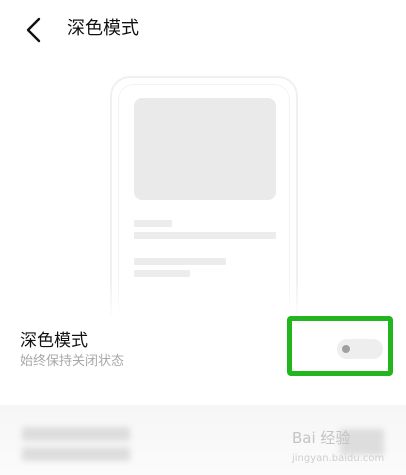 Image resolution: width=406 pixels, height=475 pixels. What do you see at coordinates (321, 438) in the screenshot?
I see `watermark: Bai 经验` at bounding box center [321, 438].